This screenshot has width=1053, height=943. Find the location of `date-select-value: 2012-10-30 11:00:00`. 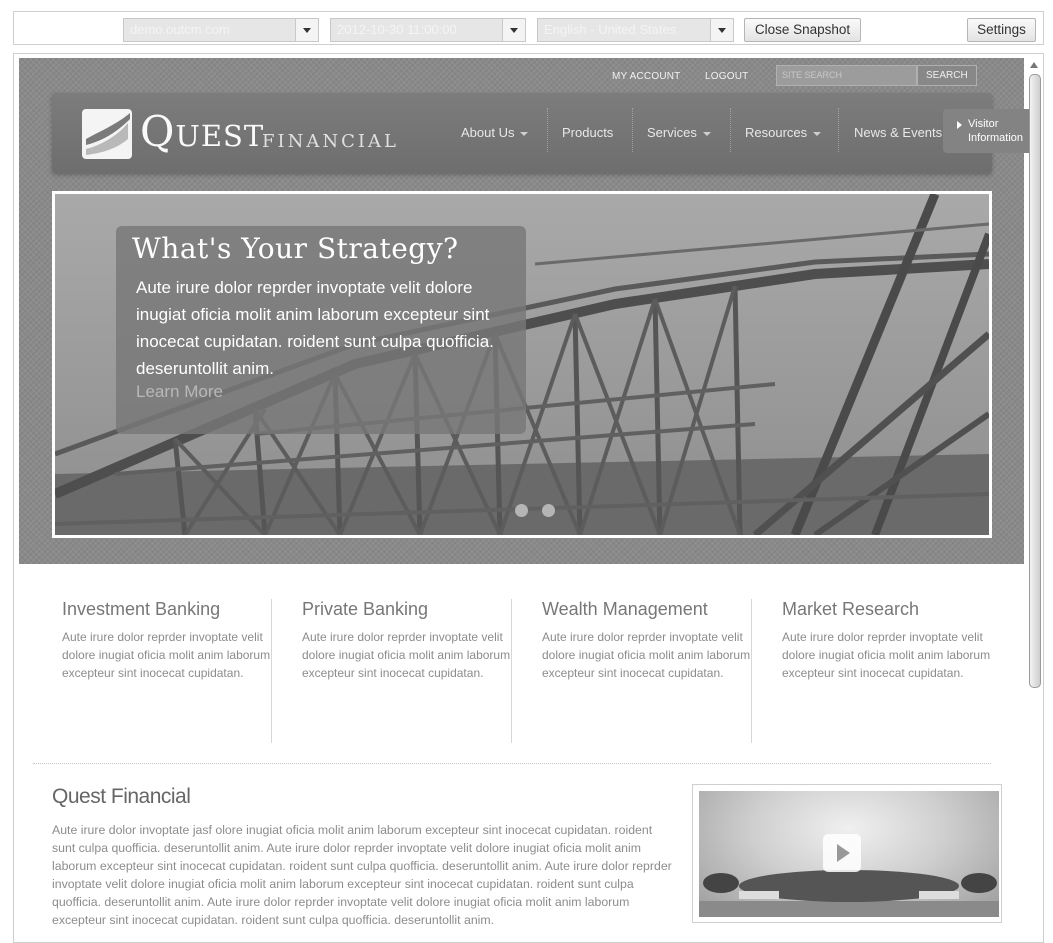

date-select-value: 2012-10-30 11:00:00 is located at coordinates (397, 29).